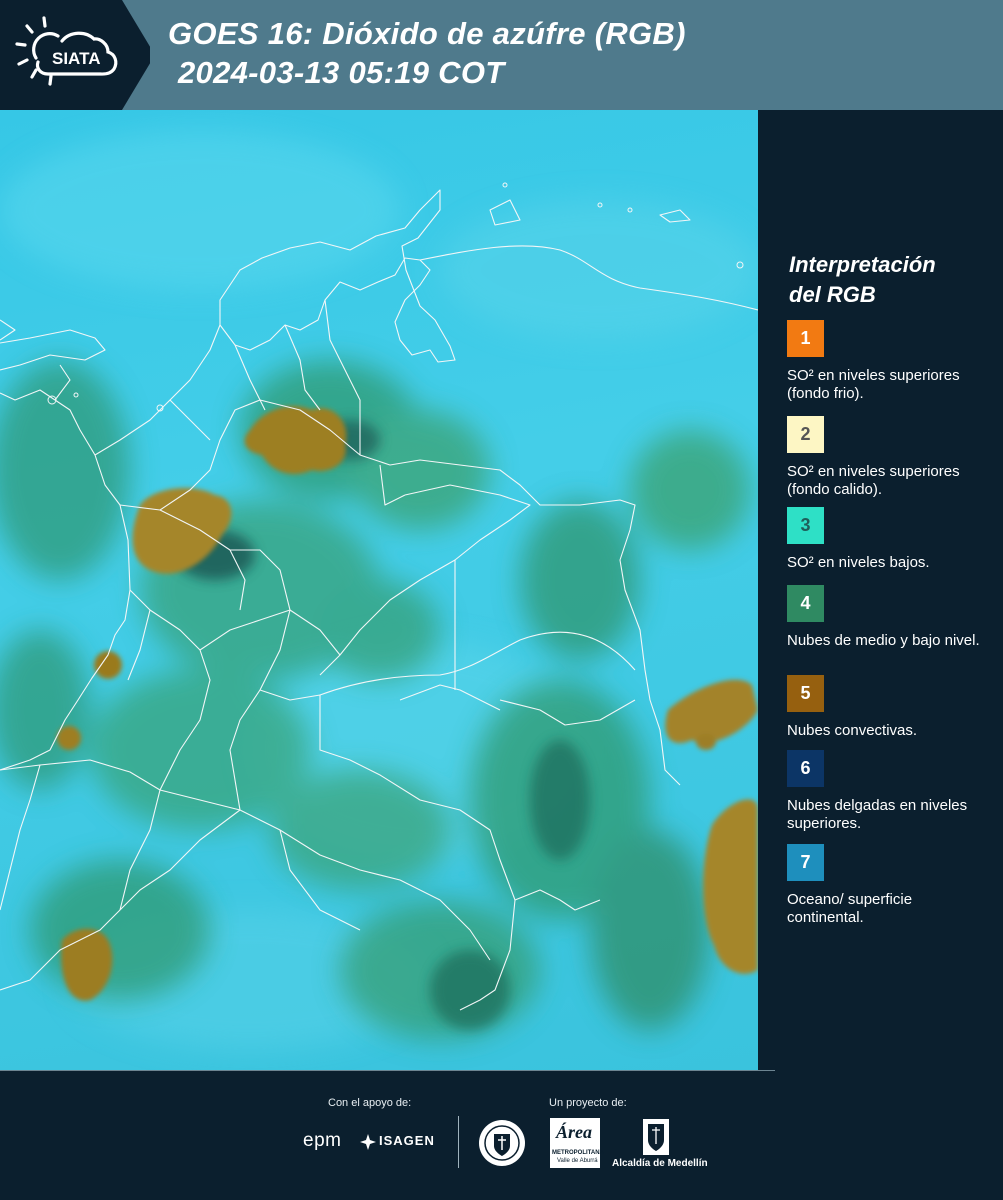 Image resolution: width=1003 pixels, height=1200 pixels. I want to click on isagen-star-icon, so click(368, 1142).